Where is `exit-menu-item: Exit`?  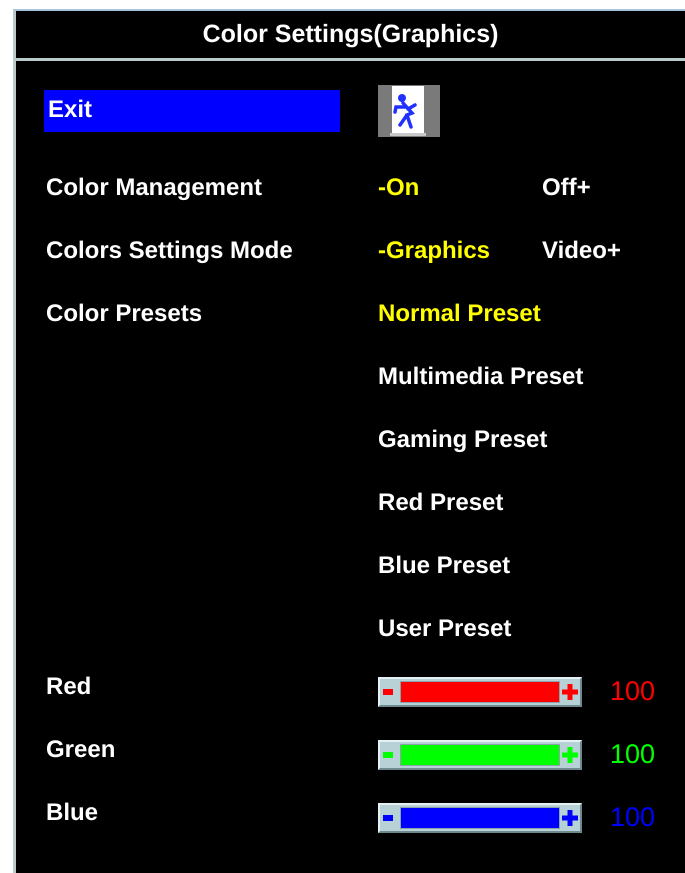 exit-menu-item: Exit is located at coordinates (192, 111).